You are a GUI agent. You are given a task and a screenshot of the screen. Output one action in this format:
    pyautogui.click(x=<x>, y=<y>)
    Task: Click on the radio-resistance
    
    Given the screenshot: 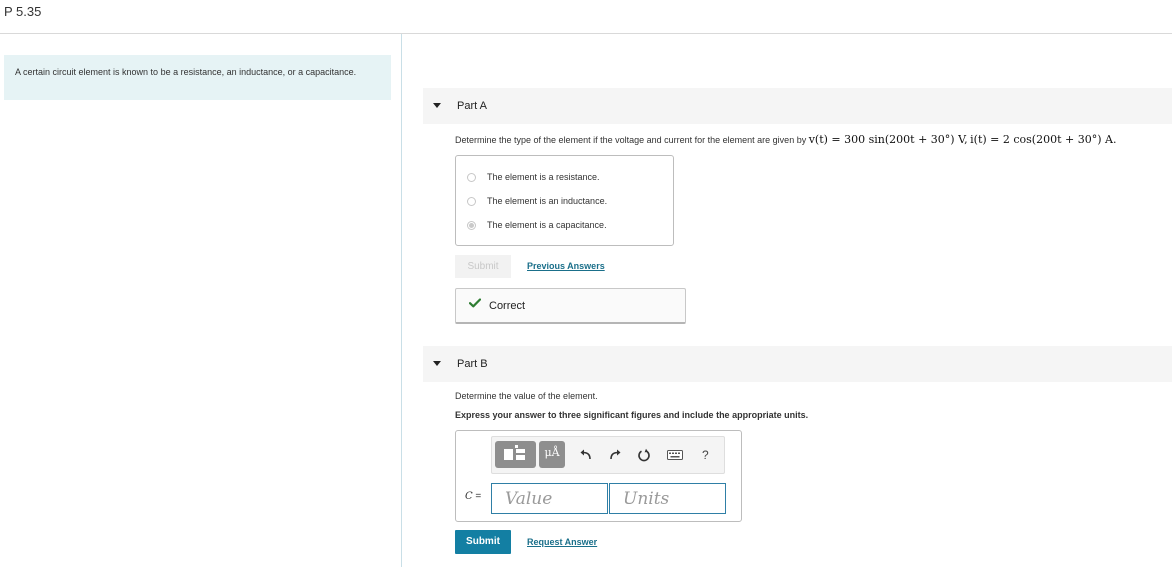 What is the action you would take?
    pyautogui.click(x=471, y=177)
    